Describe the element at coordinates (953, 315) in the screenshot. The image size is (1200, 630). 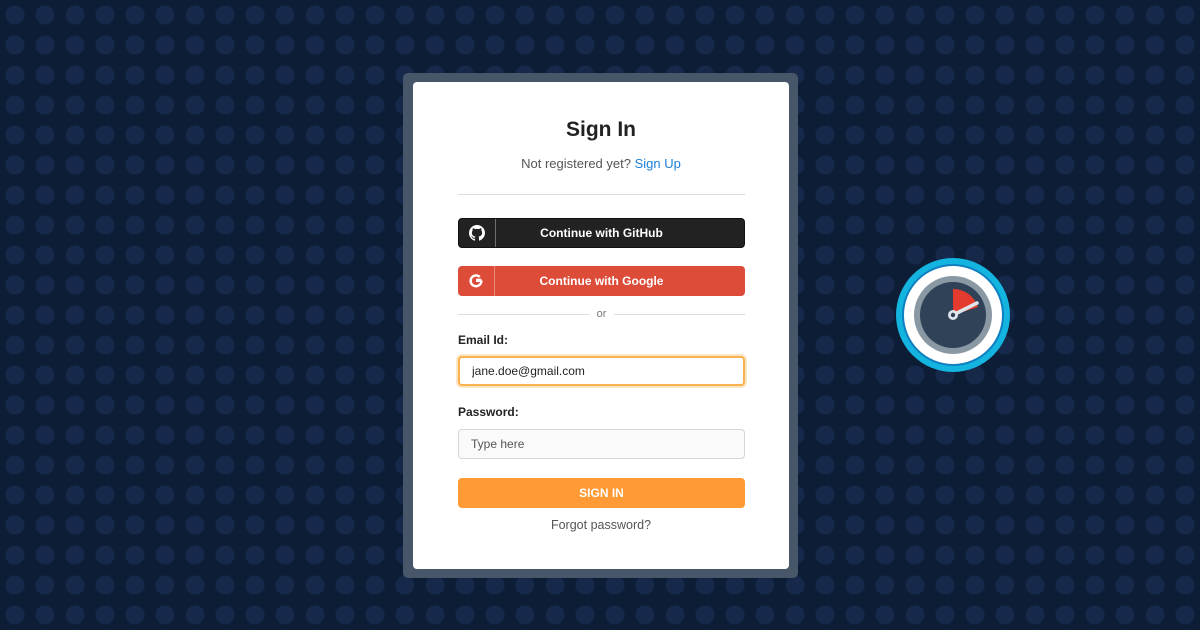
I see `stopwatch-logo` at that location.